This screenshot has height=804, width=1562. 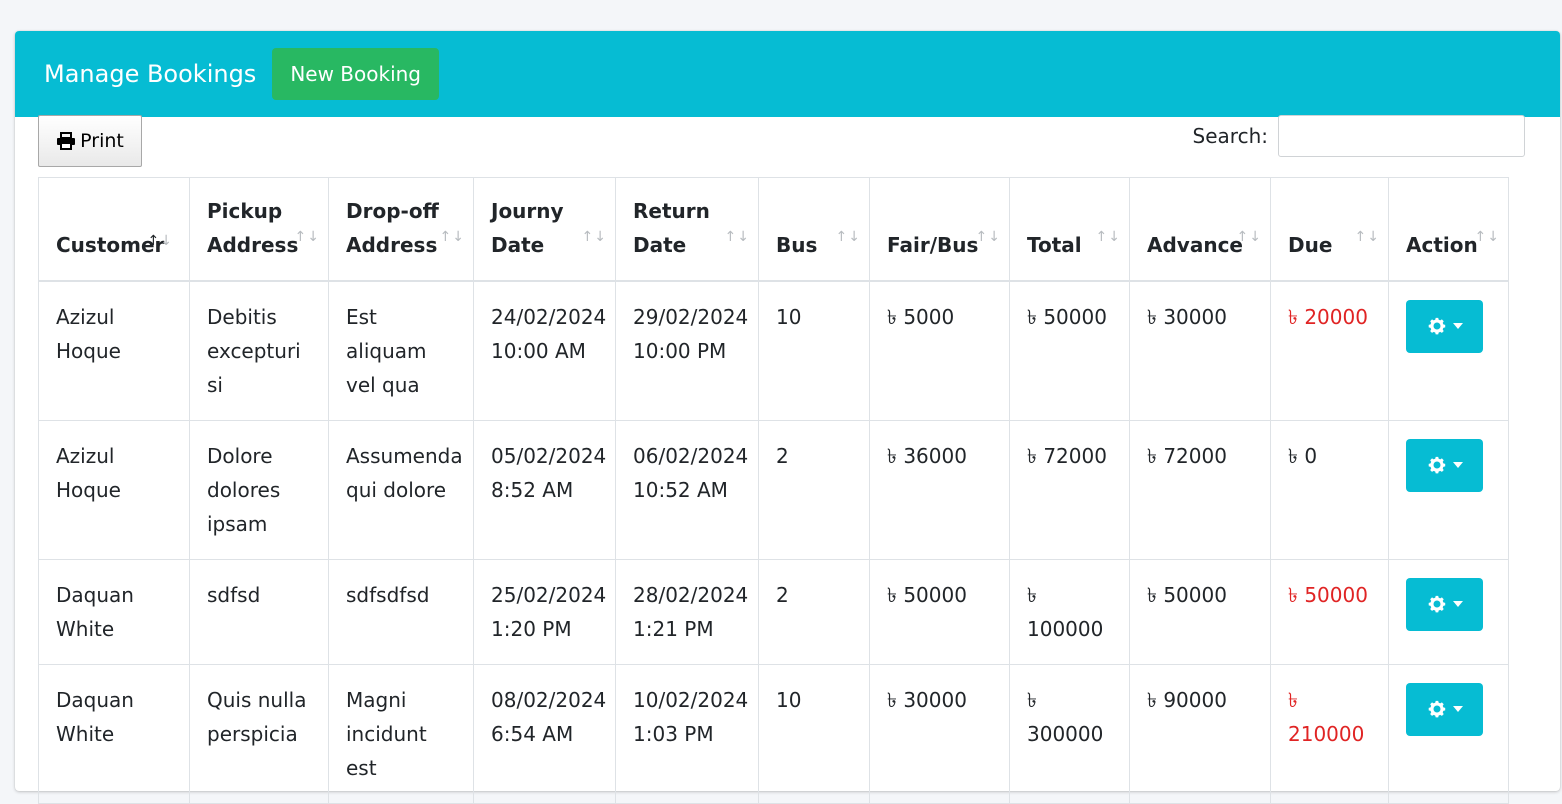 What do you see at coordinates (1329, 489) in the screenshot?
I see `cell-due: ৳ 0` at bounding box center [1329, 489].